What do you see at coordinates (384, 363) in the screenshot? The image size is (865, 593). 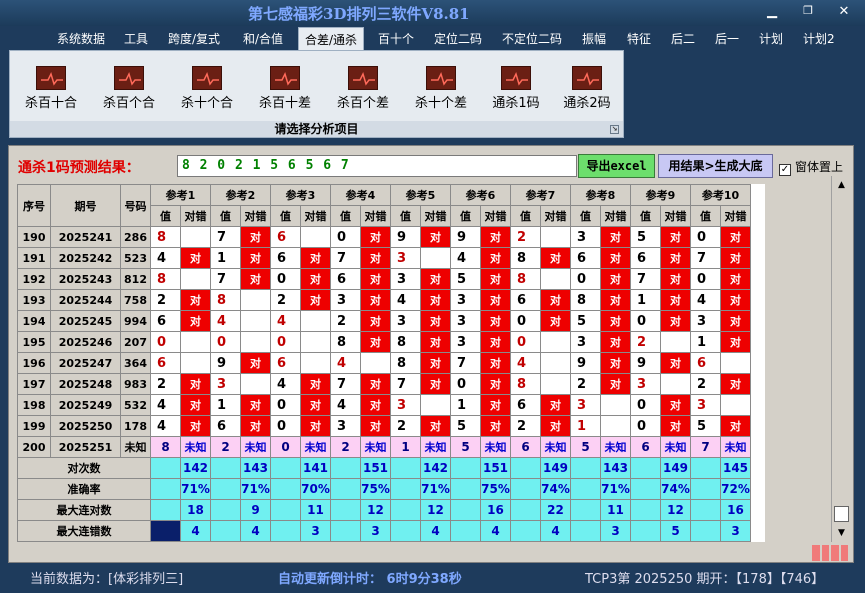 I see `table-row: 196 2025247 364 6 9 对 6 4 8 对 7 对 4 9 对 9 对 6` at bounding box center [384, 363].